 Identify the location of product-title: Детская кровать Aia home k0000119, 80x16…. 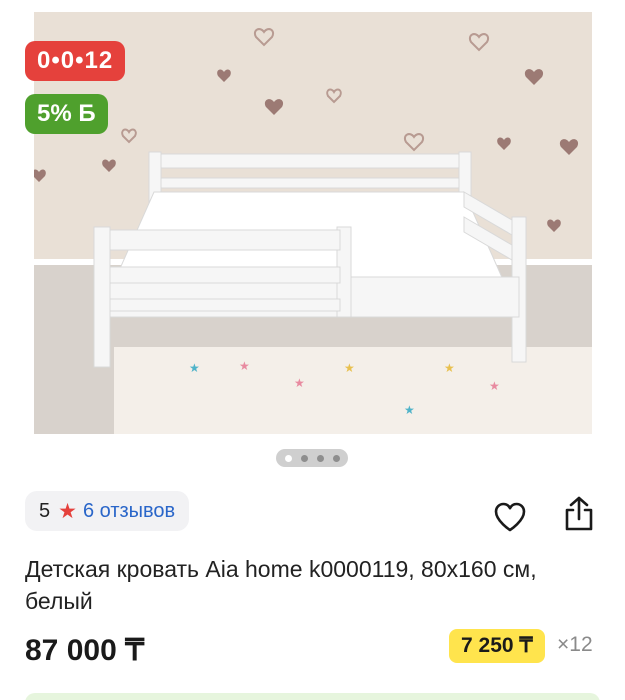
(281, 585).